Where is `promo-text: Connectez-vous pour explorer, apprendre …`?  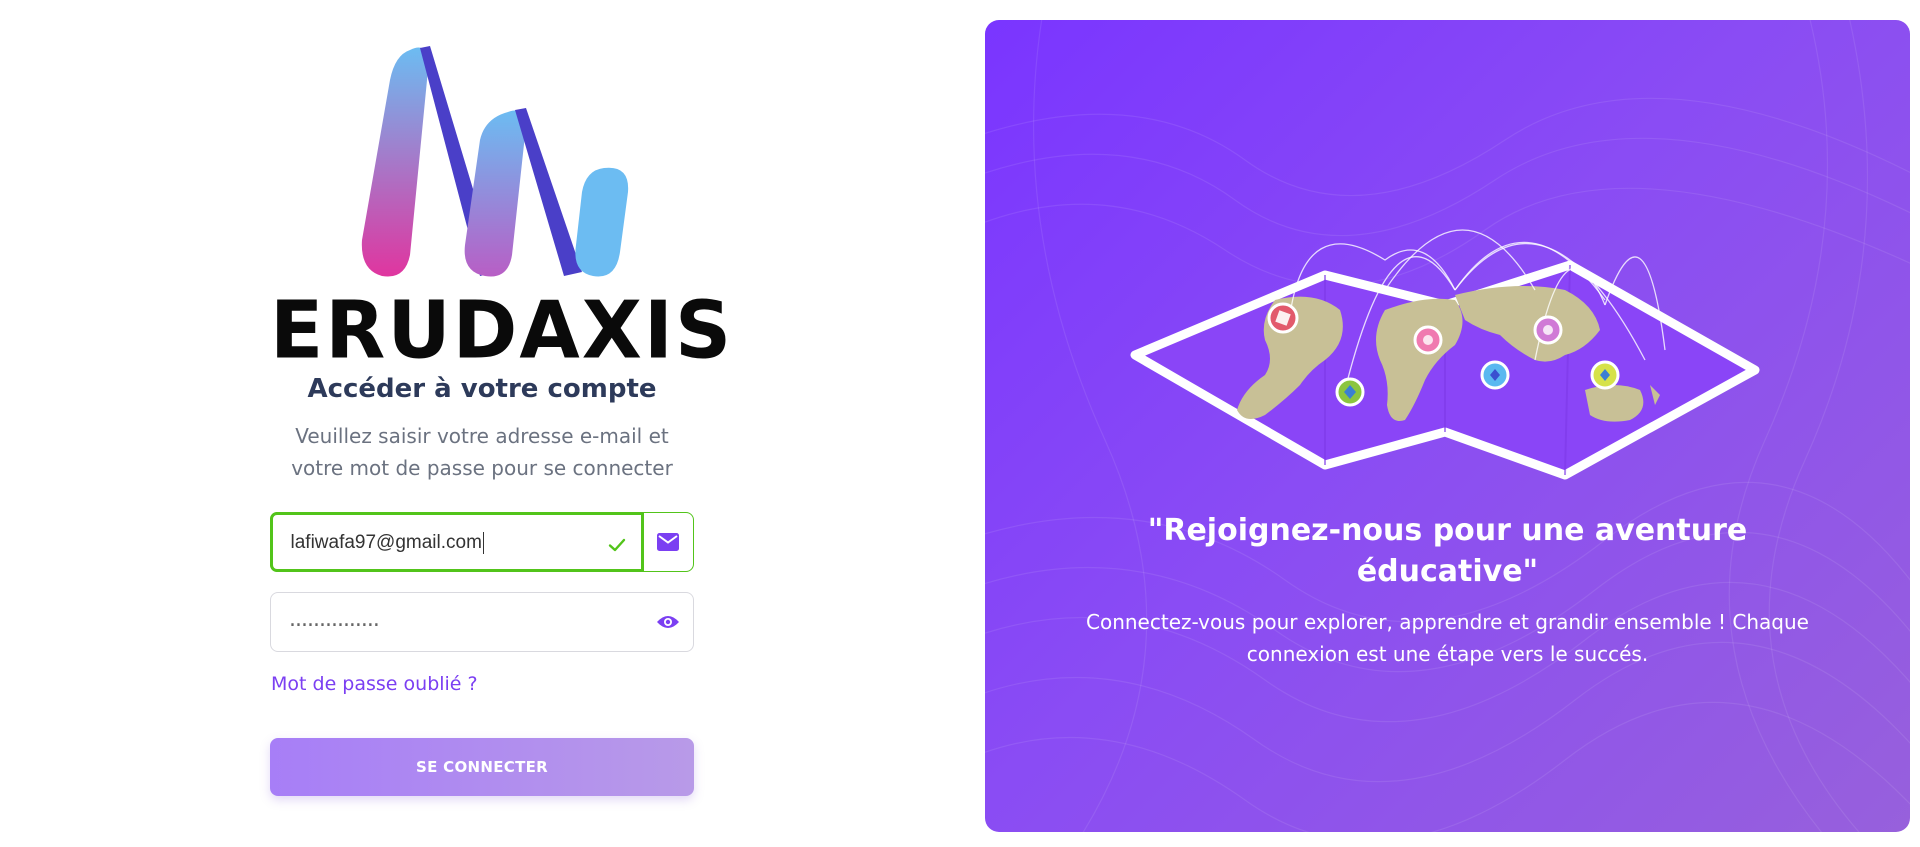 promo-text: Connectez-vous pour explorer, apprendre … is located at coordinates (1447, 638).